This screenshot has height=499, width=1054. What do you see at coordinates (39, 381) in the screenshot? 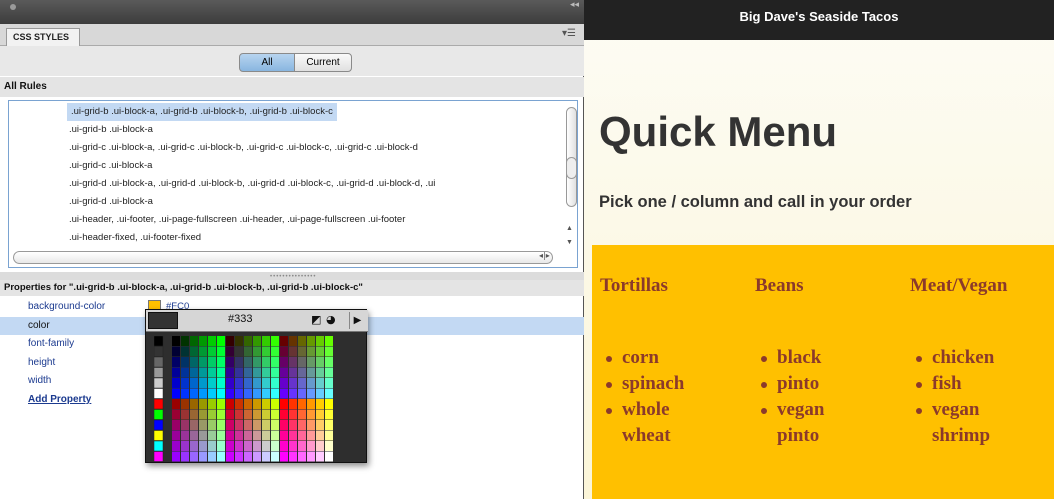
I see `property-name: width` at bounding box center [39, 381].